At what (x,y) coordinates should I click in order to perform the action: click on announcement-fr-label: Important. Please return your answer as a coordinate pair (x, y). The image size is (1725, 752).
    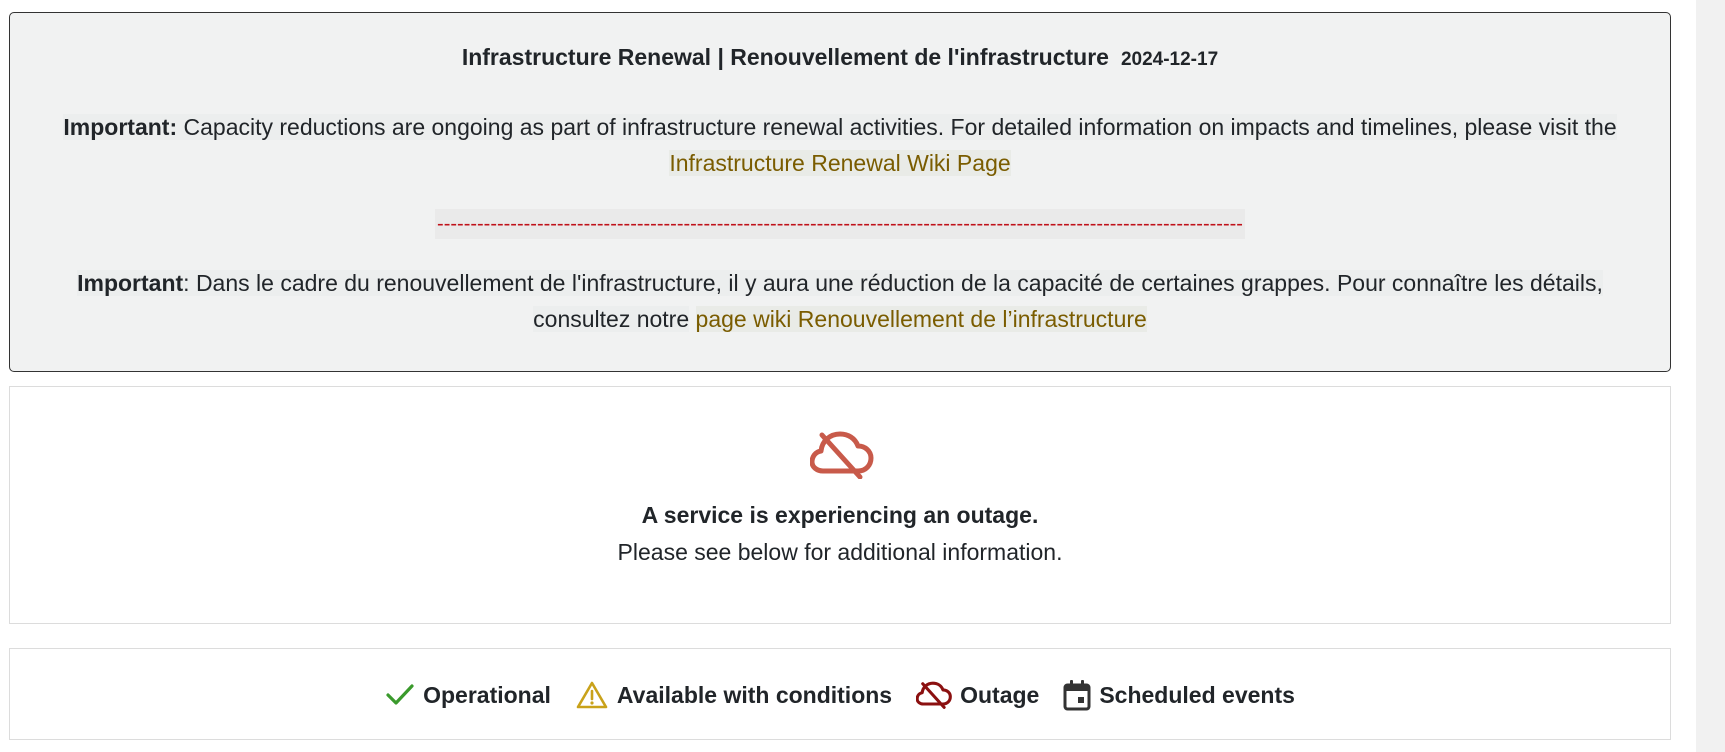
    Looking at the image, I should click on (130, 283).